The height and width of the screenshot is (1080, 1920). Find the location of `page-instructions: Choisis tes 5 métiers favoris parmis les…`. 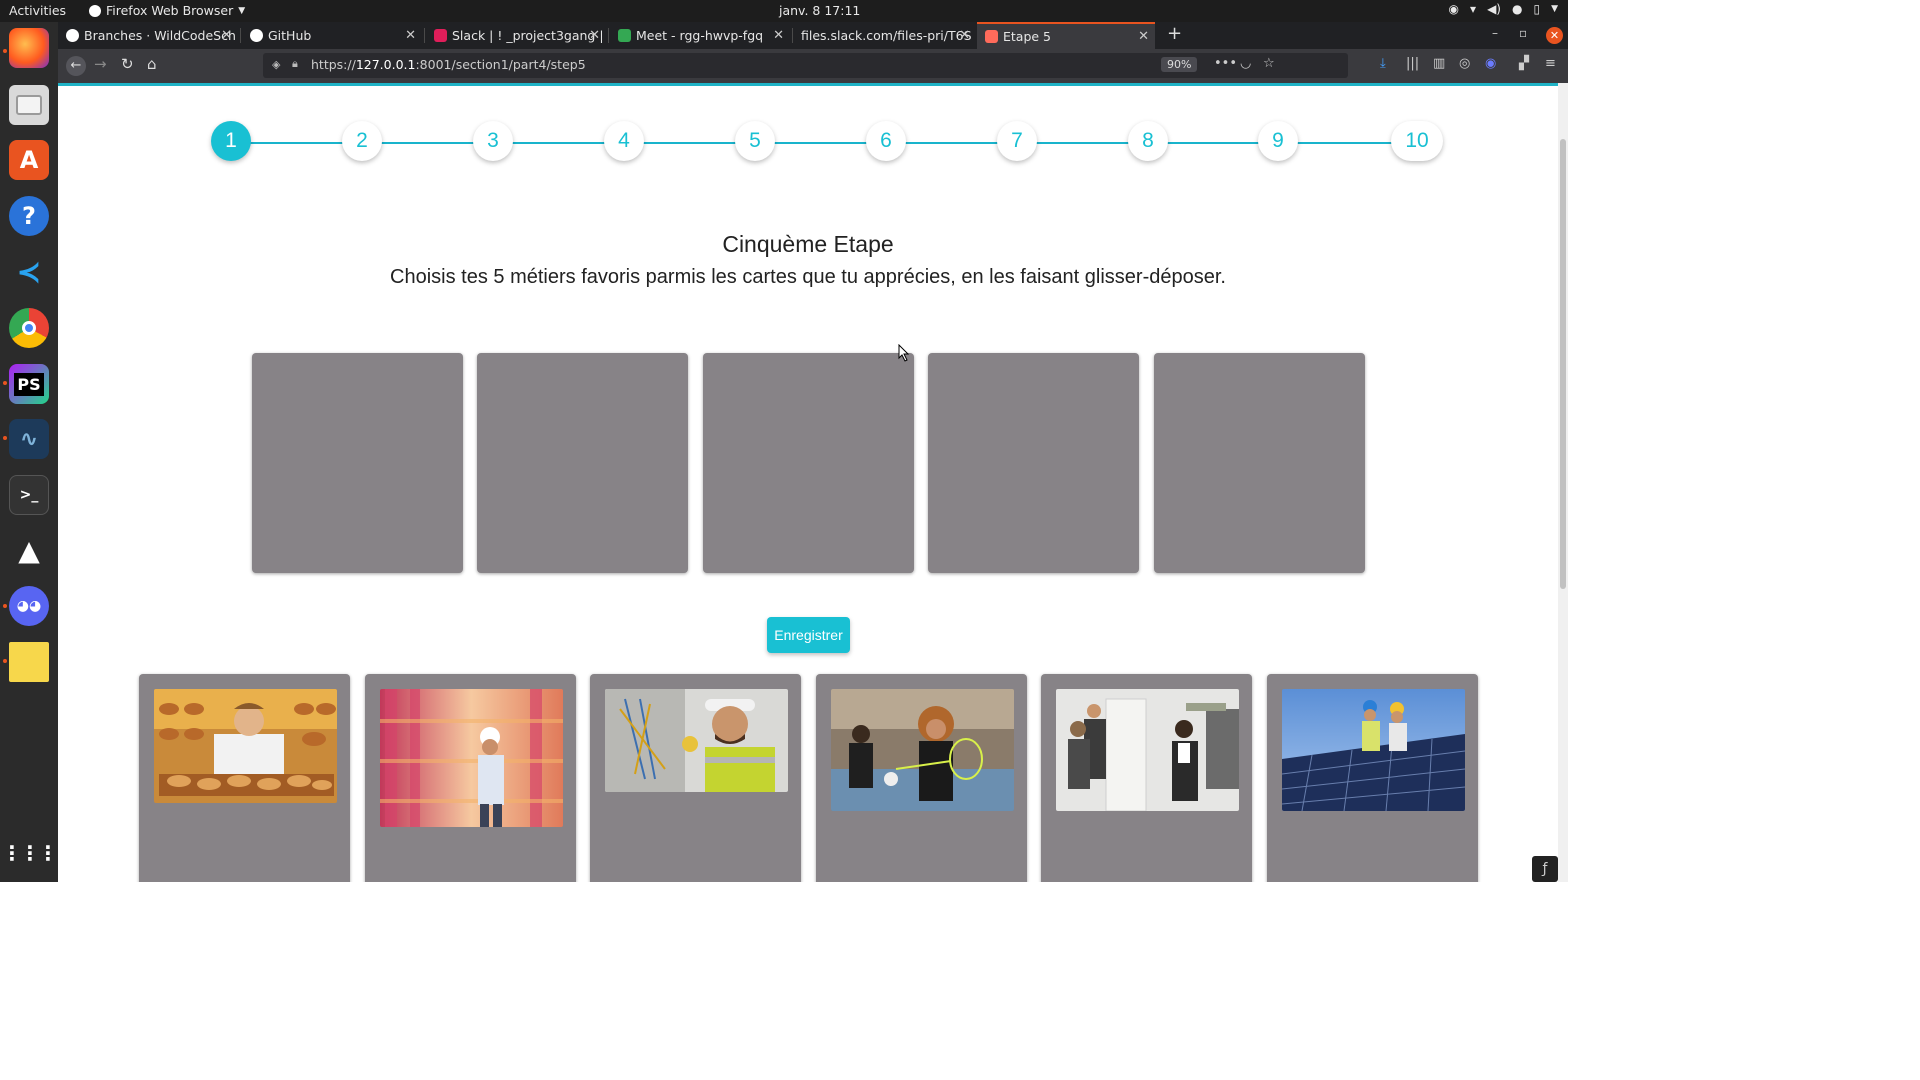

page-instructions: Choisis tes 5 métiers favoris parmis les… is located at coordinates (808, 277).